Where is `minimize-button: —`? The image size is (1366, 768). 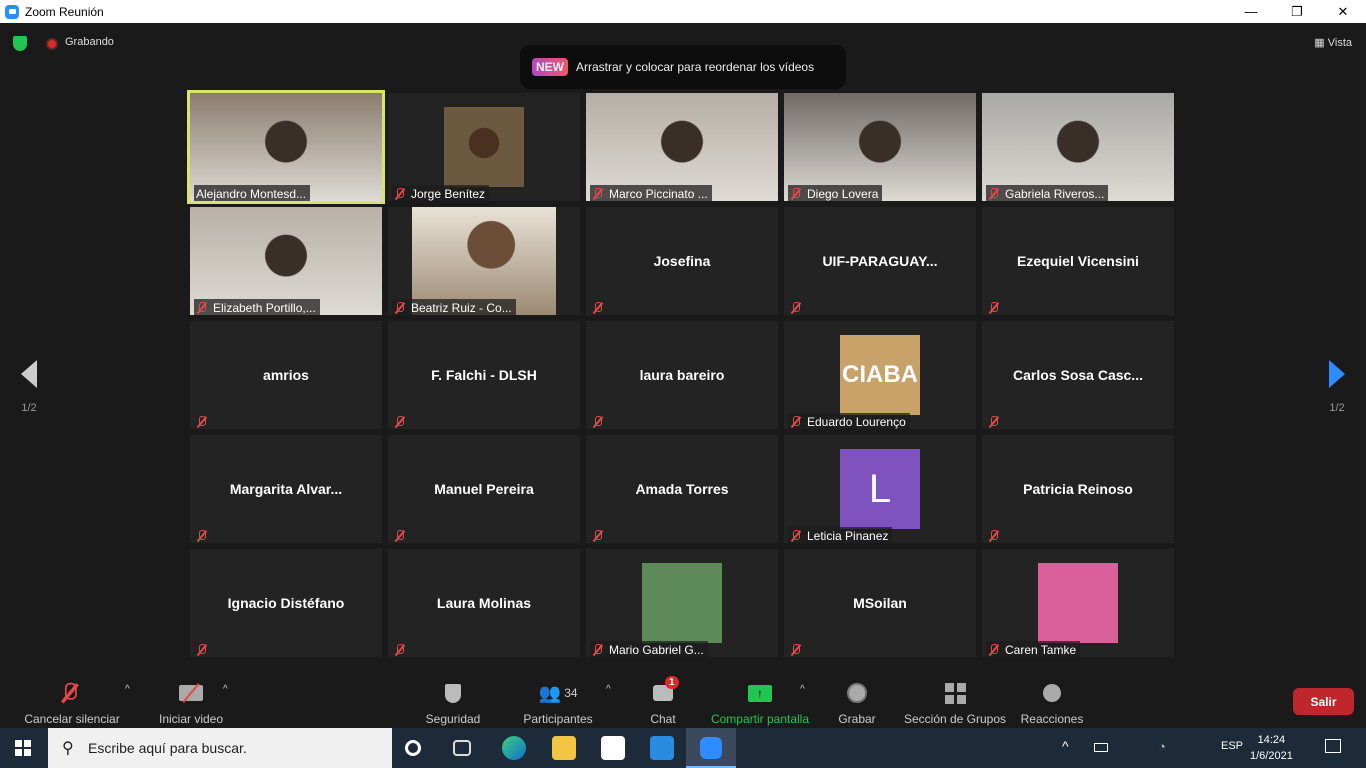 minimize-button: — is located at coordinates (1251, 11).